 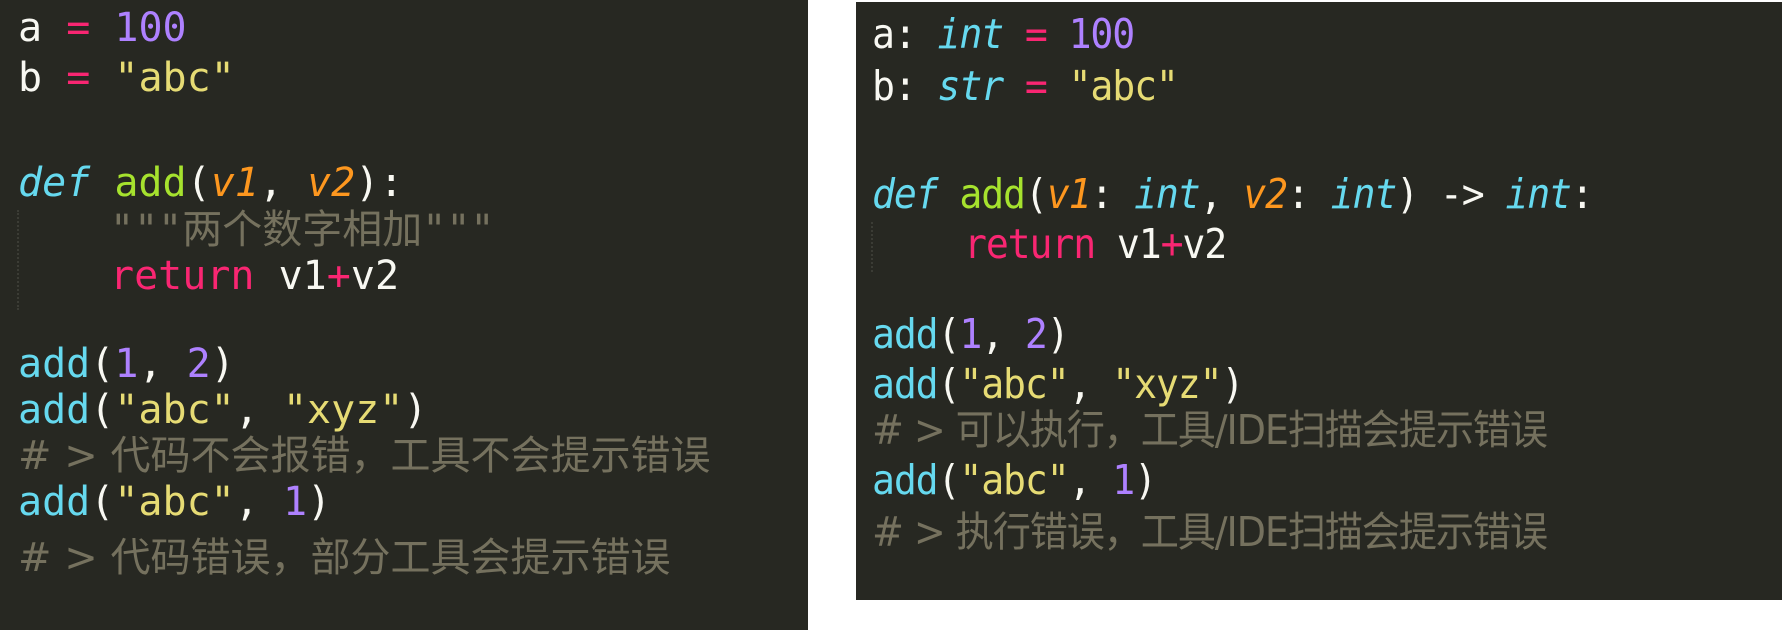 I want to click on code-line-a-assign-typed: a: int = 100, so click(x=1004, y=34).